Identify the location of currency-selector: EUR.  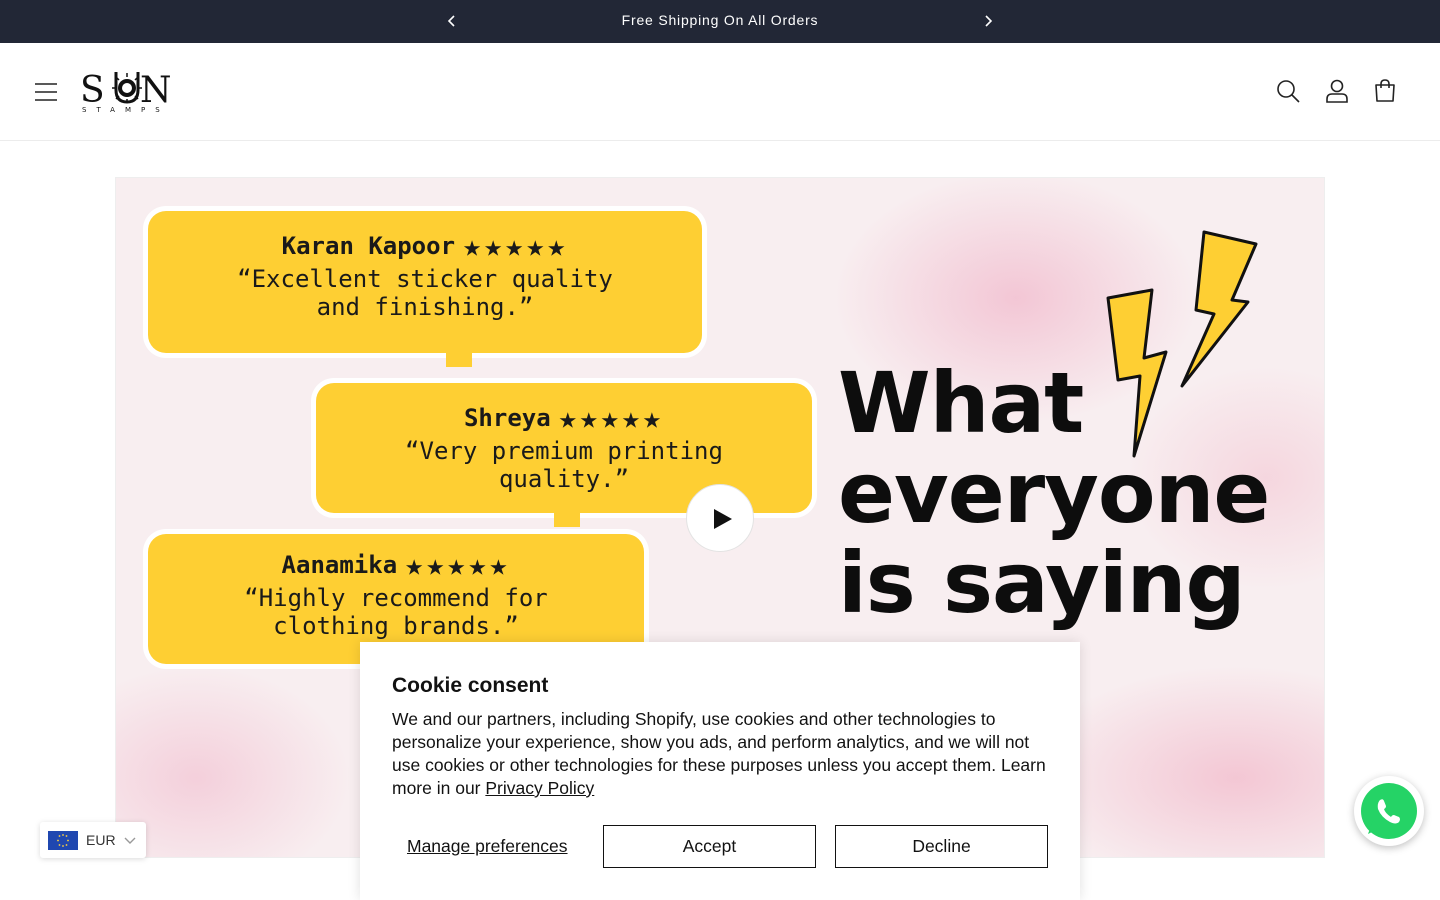
(93, 840).